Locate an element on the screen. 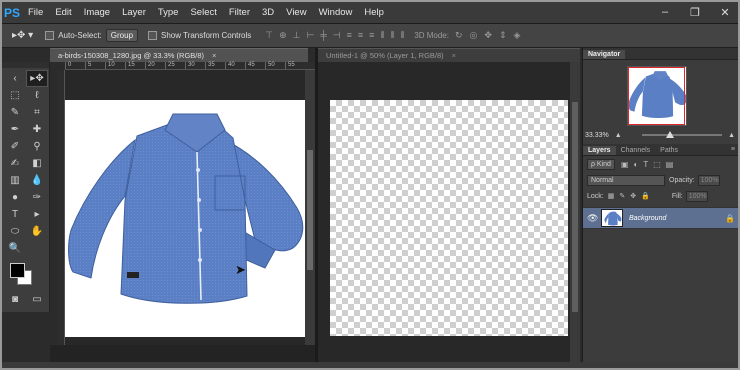 This screenshot has height=370, width=740. distribute-center-icon: ⦀ is located at coordinates (392, 35).